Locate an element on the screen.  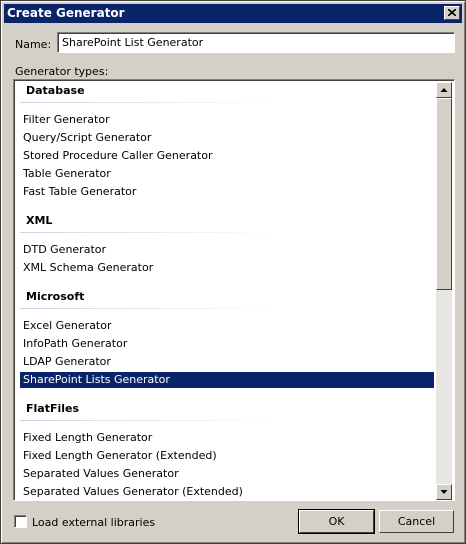
group-header: FlatFiles is located at coordinates (53, 408).